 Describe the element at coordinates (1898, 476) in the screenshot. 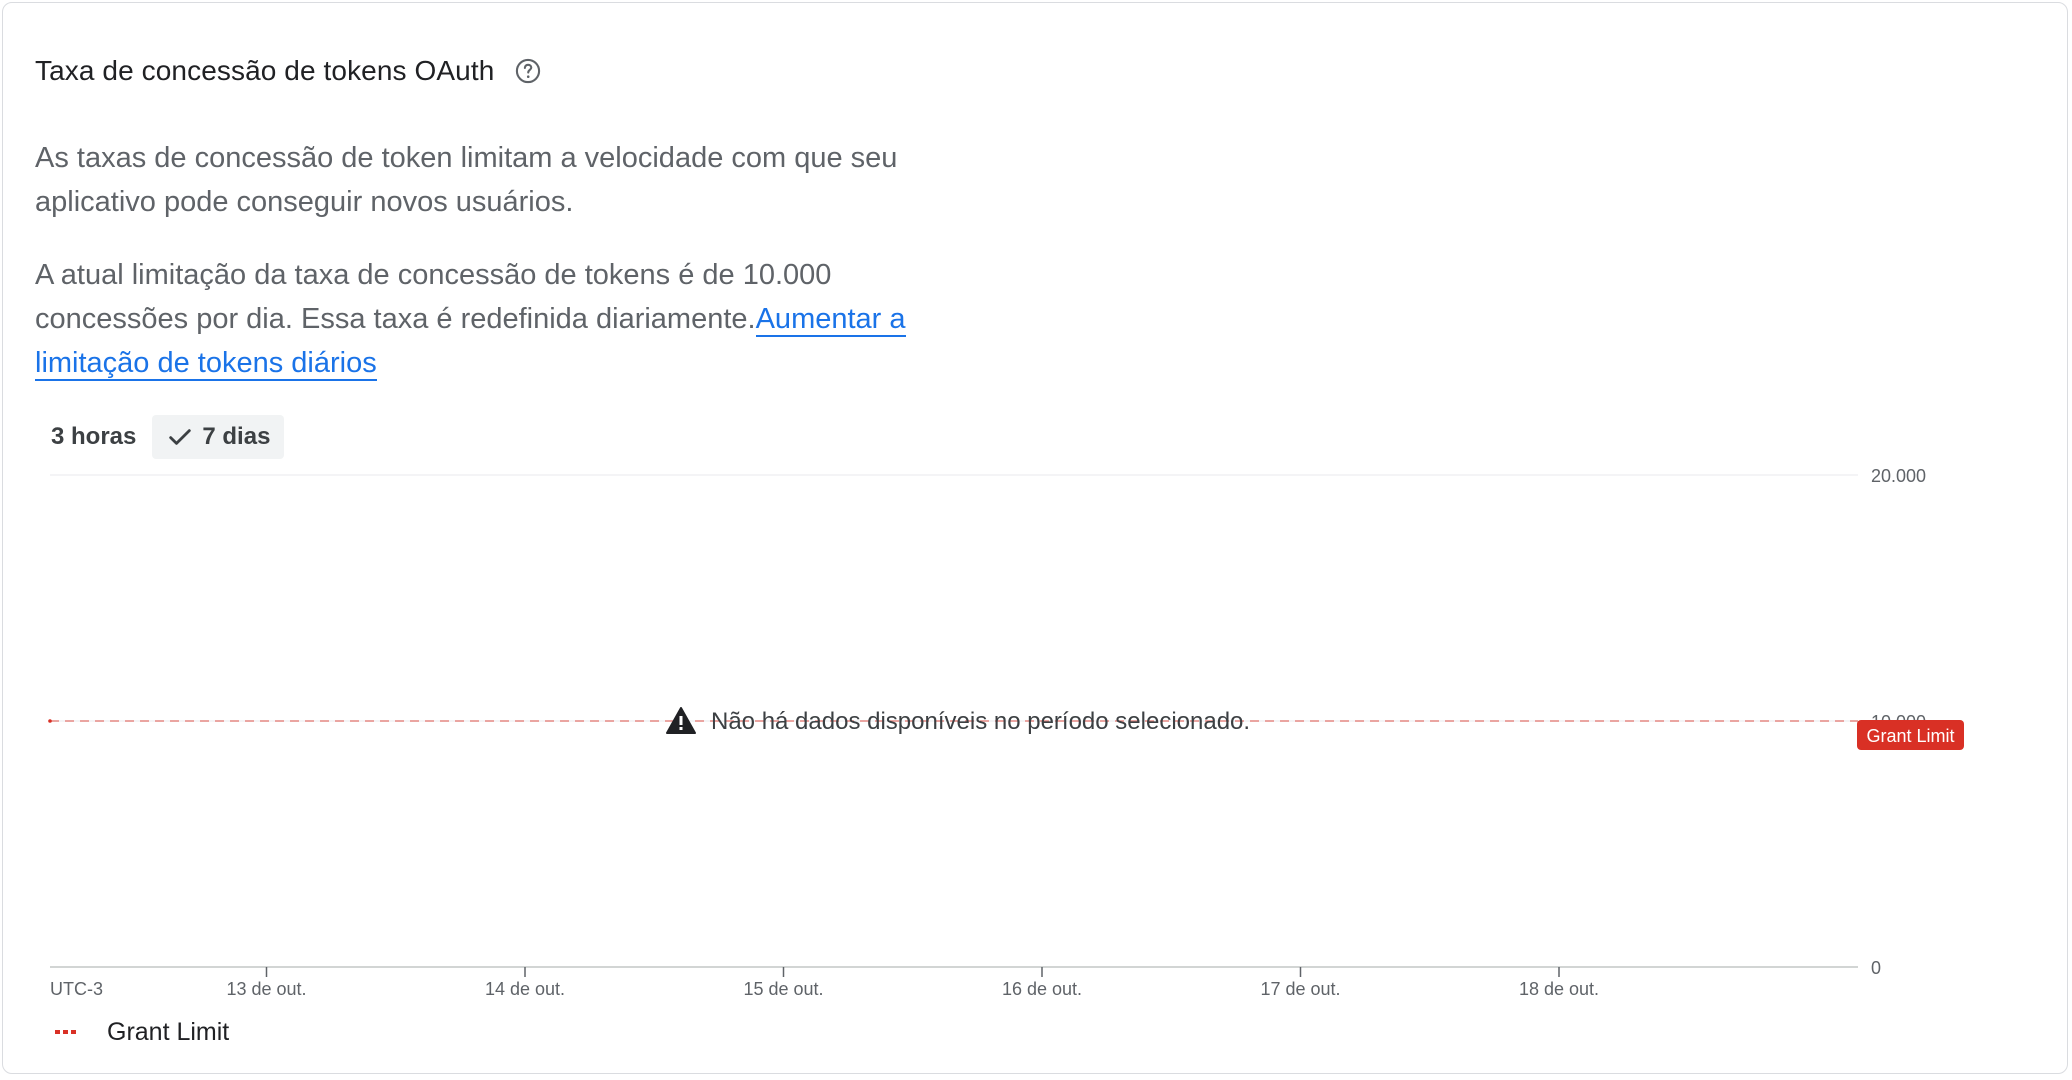

I see `y-tick-label: 20.000` at that location.